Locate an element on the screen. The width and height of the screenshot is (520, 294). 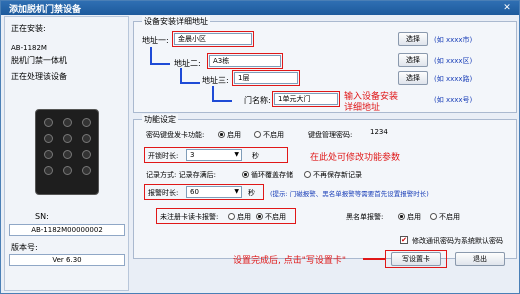
blacklist-alarm-enable: 启用 is located at coordinates (409, 217).